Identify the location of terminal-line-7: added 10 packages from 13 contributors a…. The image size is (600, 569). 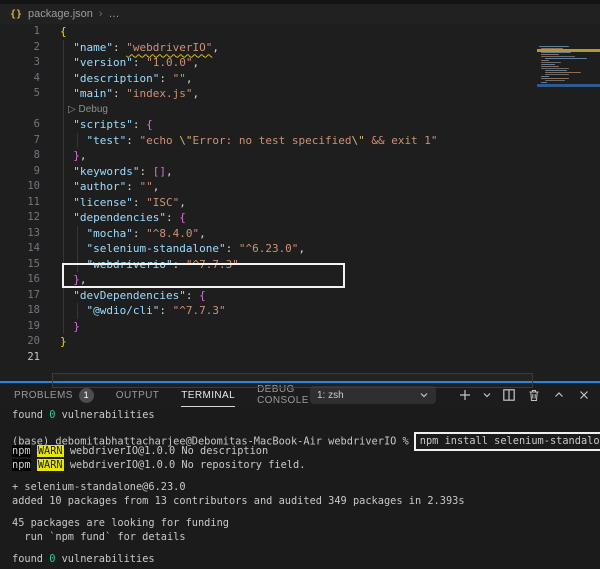
(238, 500).